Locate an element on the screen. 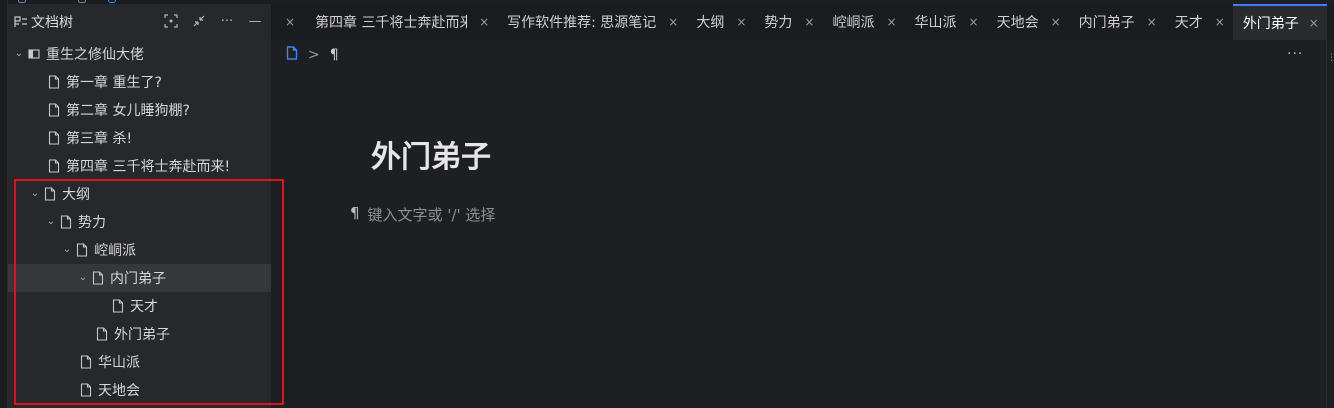 The image size is (1334, 408). tree-item-label: 重生之修仙大佬 is located at coordinates (95, 55).